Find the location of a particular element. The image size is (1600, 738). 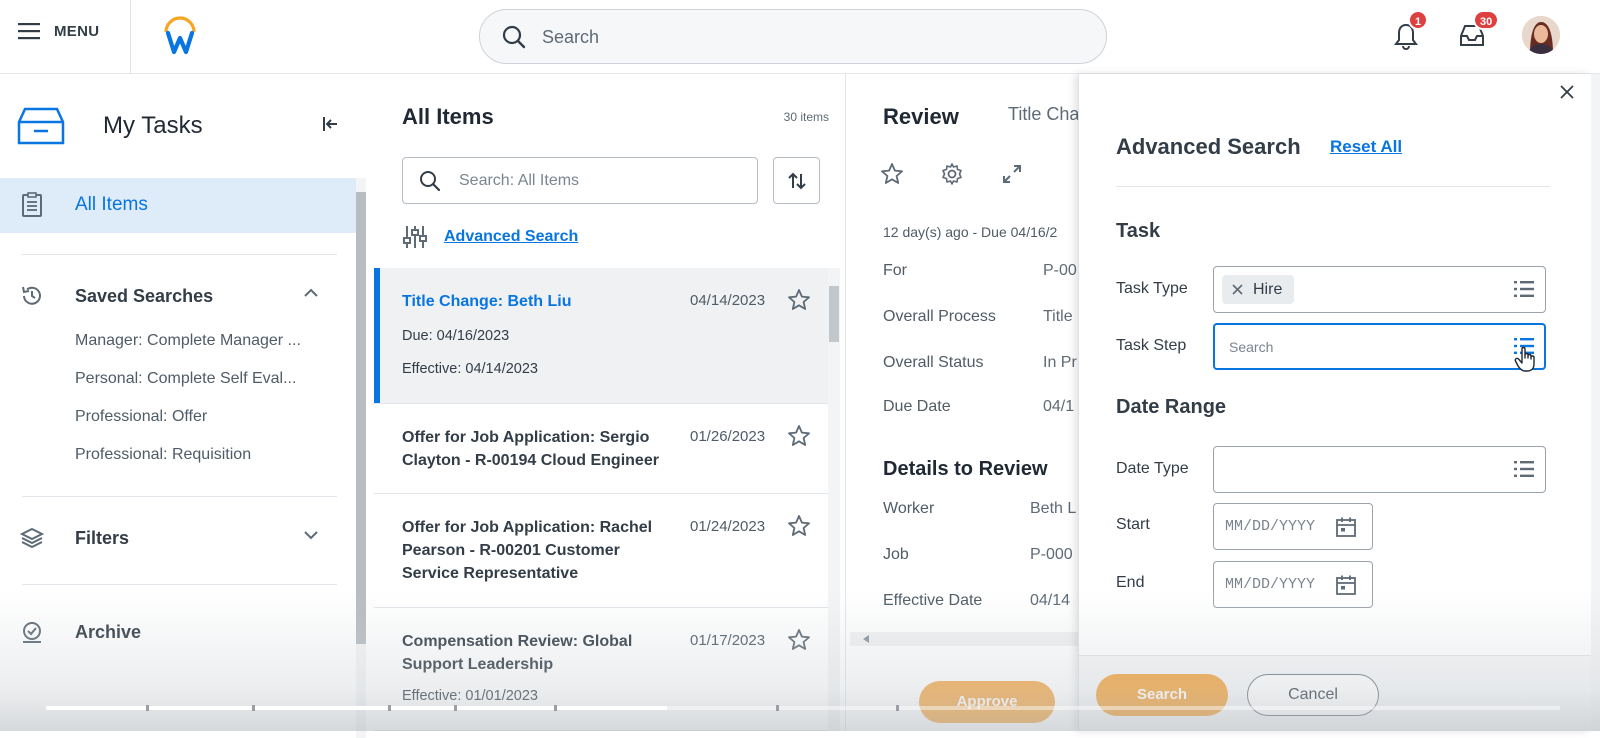

menu-button: MENU is located at coordinates (58, 31).